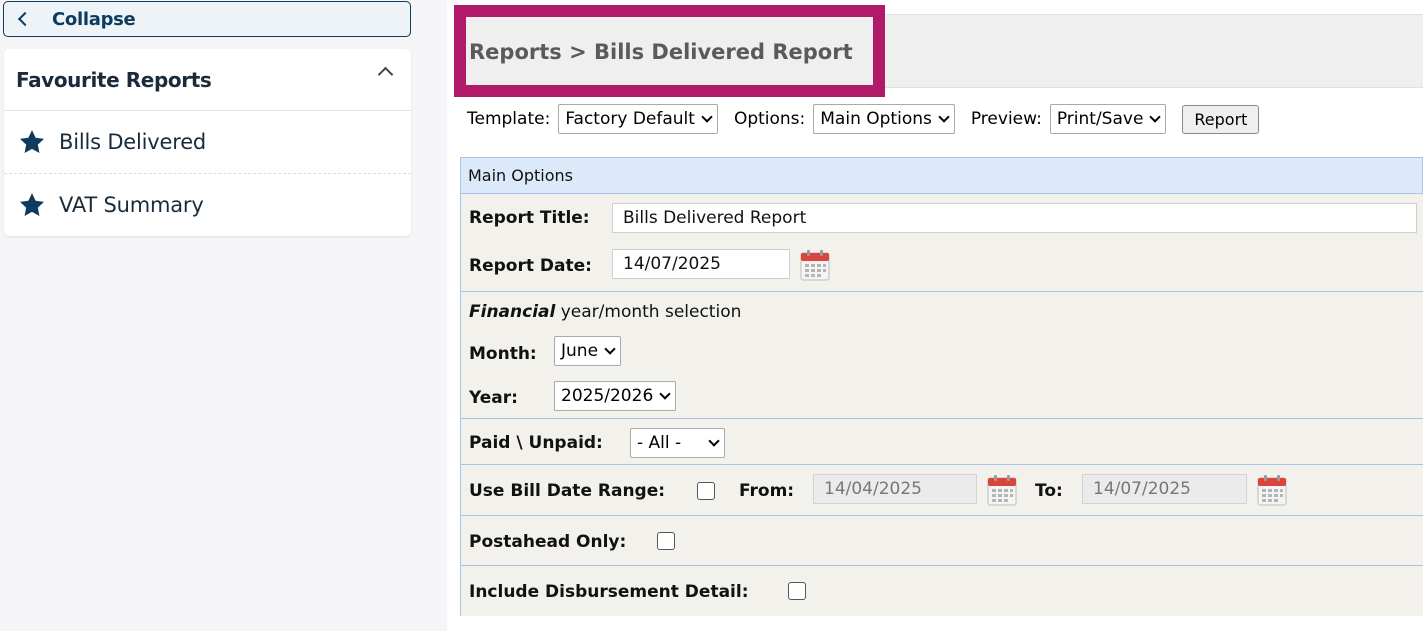  What do you see at coordinates (942, 590) in the screenshot?
I see `disbursement-section: Include Disbursement Detail:` at bounding box center [942, 590].